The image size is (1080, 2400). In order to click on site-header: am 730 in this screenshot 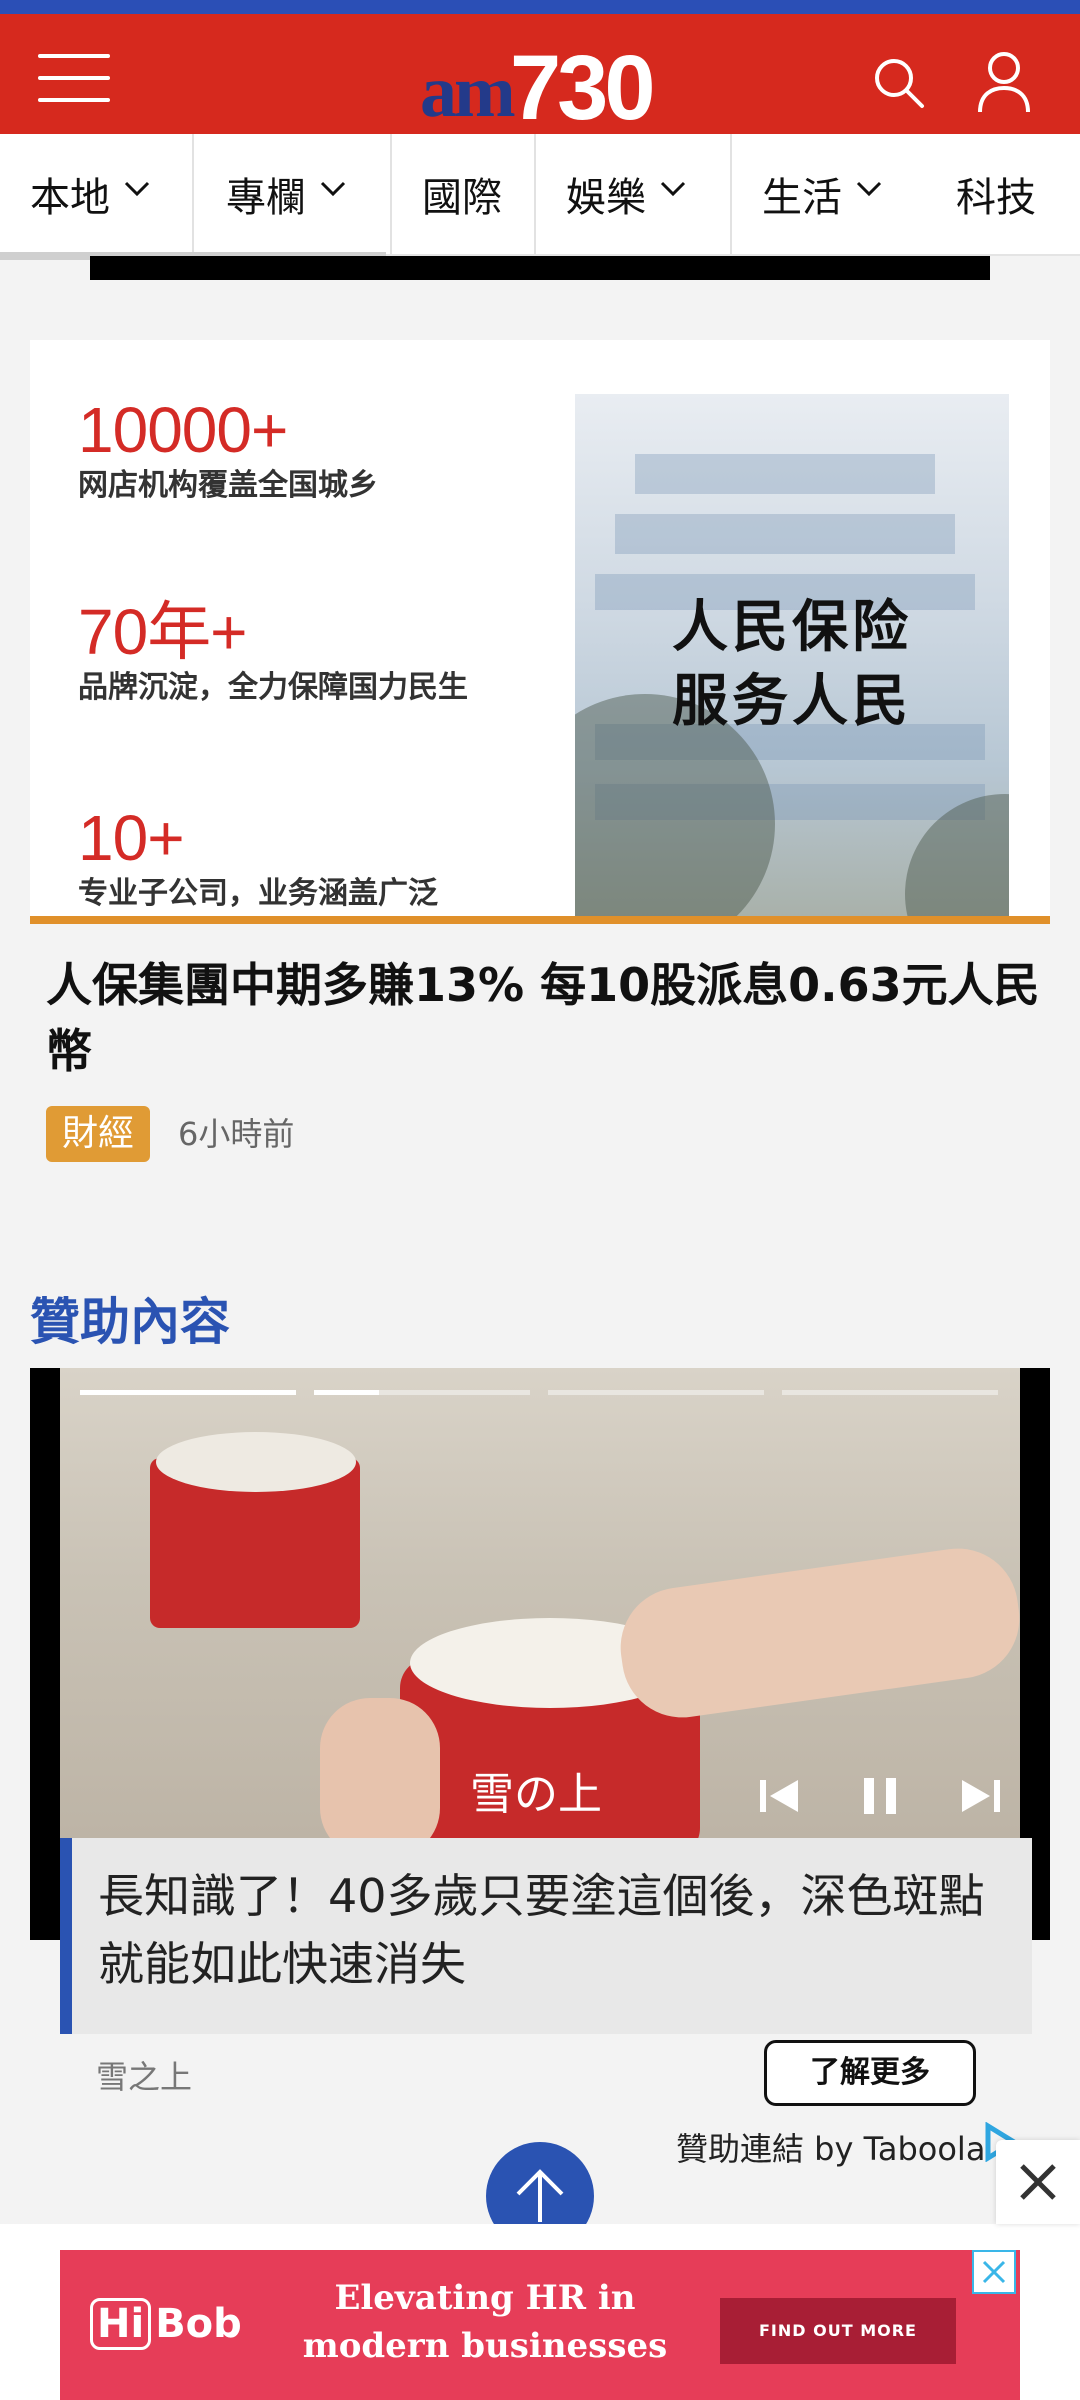, I will do `click(540, 76)`.